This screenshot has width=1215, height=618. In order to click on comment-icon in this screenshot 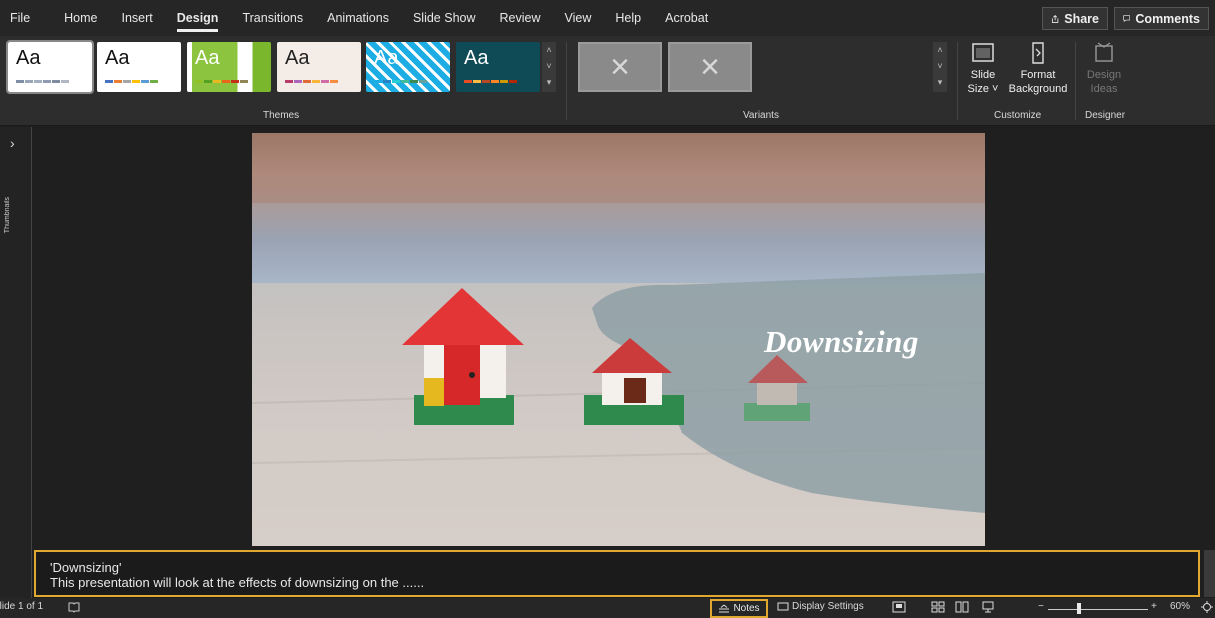, I will do `click(1127, 18)`.